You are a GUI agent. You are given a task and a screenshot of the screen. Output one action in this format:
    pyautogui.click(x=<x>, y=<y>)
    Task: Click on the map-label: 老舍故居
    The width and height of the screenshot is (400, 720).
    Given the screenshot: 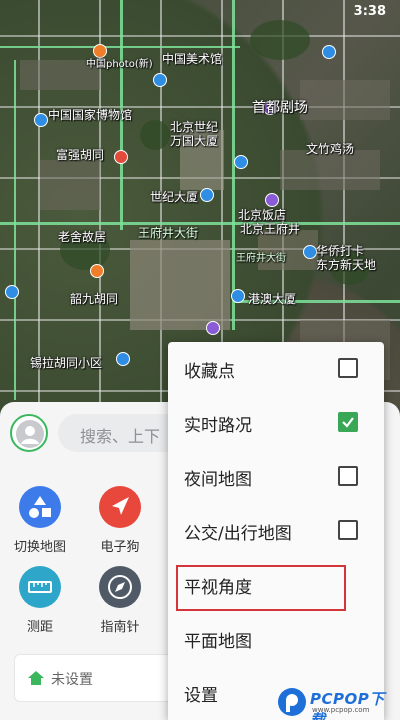 What is the action you would take?
    pyautogui.click(x=82, y=237)
    